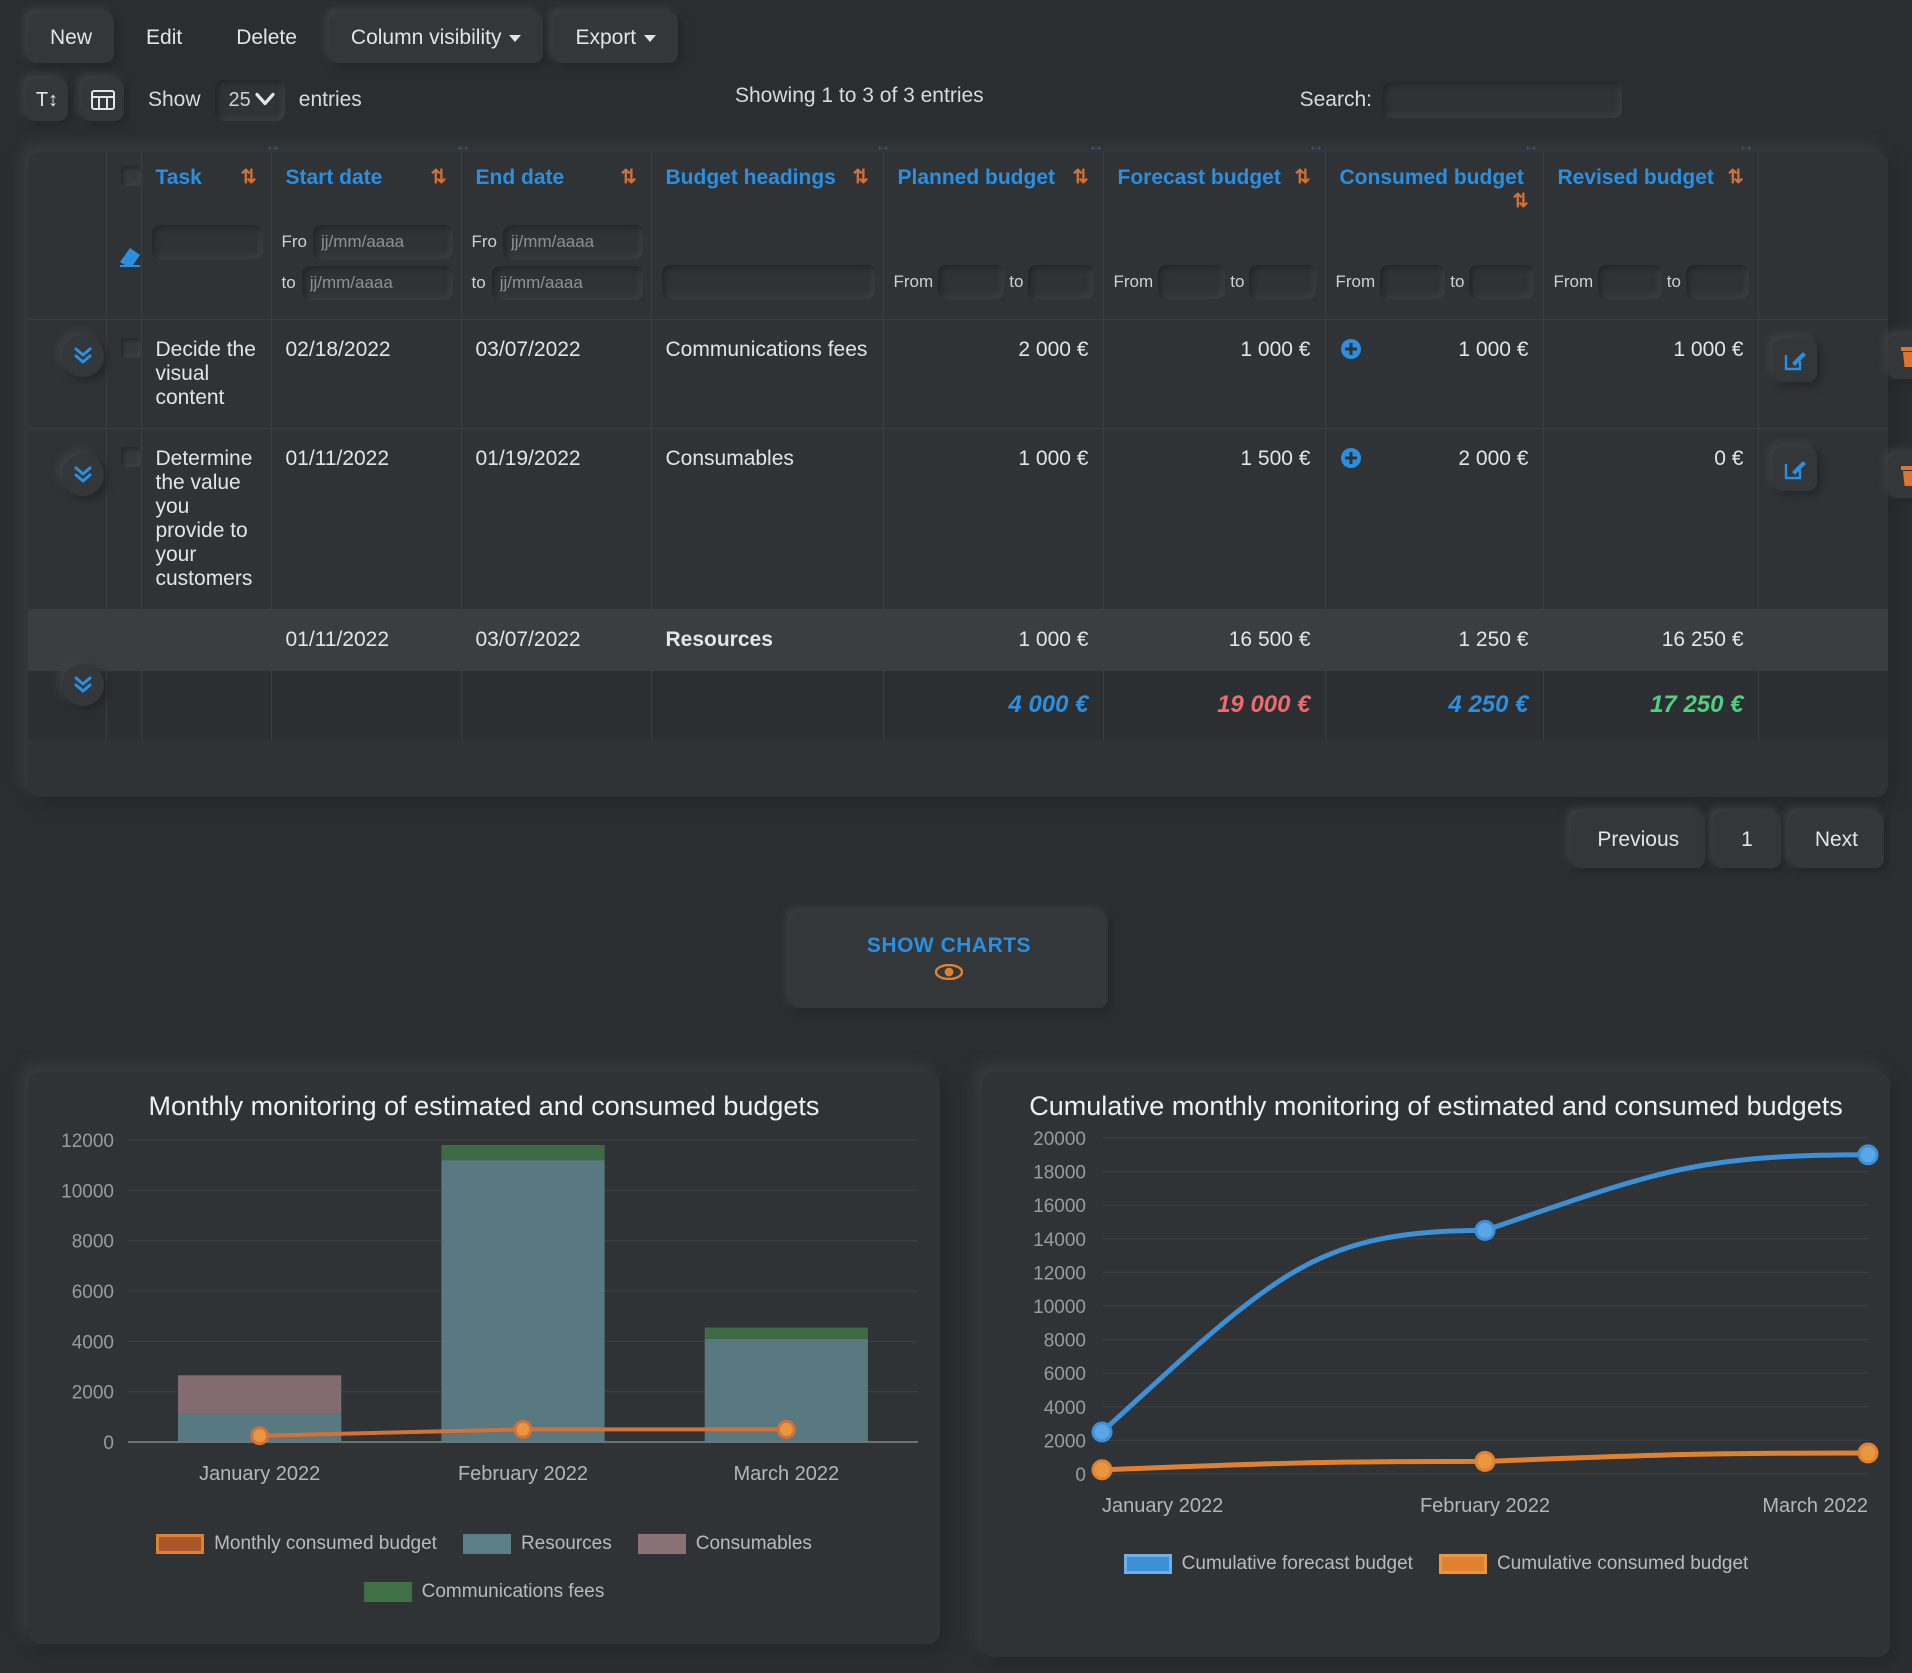 This screenshot has width=1912, height=1673. What do you see at coordinates (67, 519) in the screenshot?
I see `row-expander-cell` at bounding box center [67, 519].